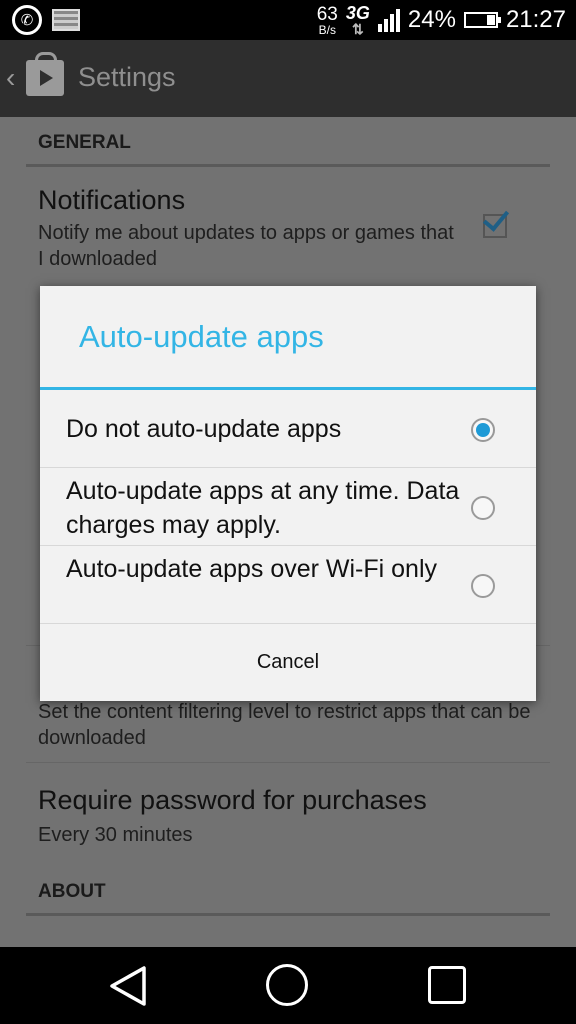 The image size is (576, 1024). What do you see at coordinates (232, 800) in the screenshot?
I see `require-password-title: Require password for purchases` at bounding box center [232, 800].